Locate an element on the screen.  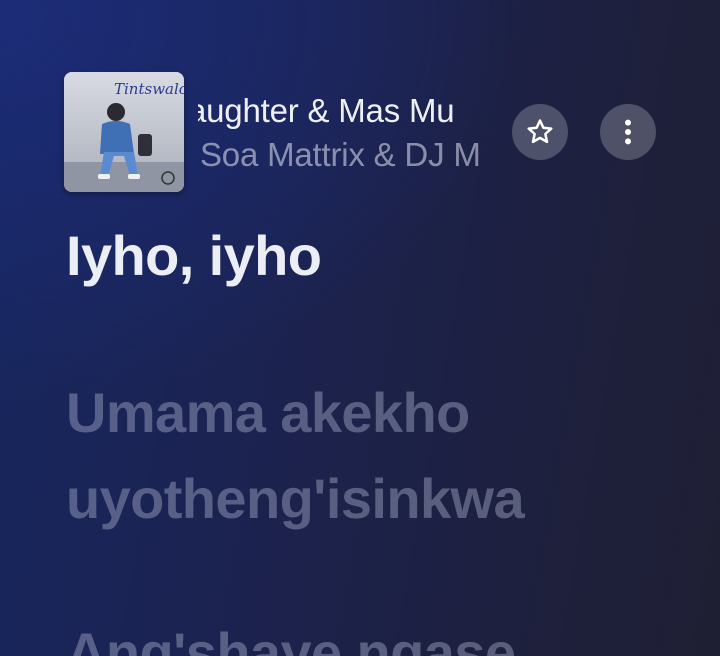
lyric-line: Umama akekho is located at coordinates (268, 412).